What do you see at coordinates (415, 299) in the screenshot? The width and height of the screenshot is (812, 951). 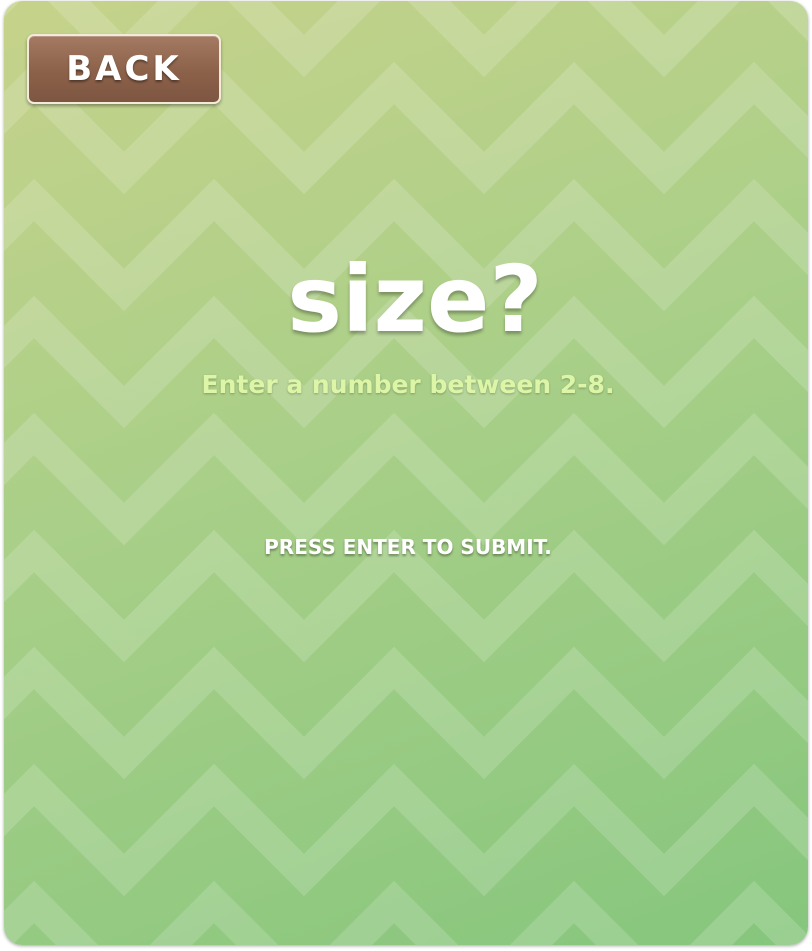 I see `prompt-title: size?` at bounding box center [415, 299].